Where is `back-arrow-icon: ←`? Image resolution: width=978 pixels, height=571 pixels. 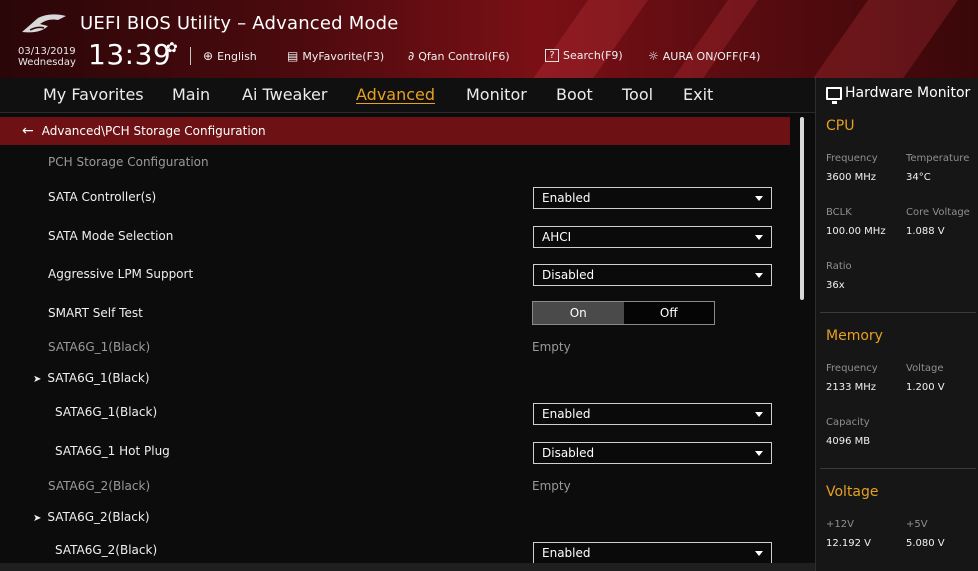
back-arrow-icon: ← is located at coordinates (28, 131).